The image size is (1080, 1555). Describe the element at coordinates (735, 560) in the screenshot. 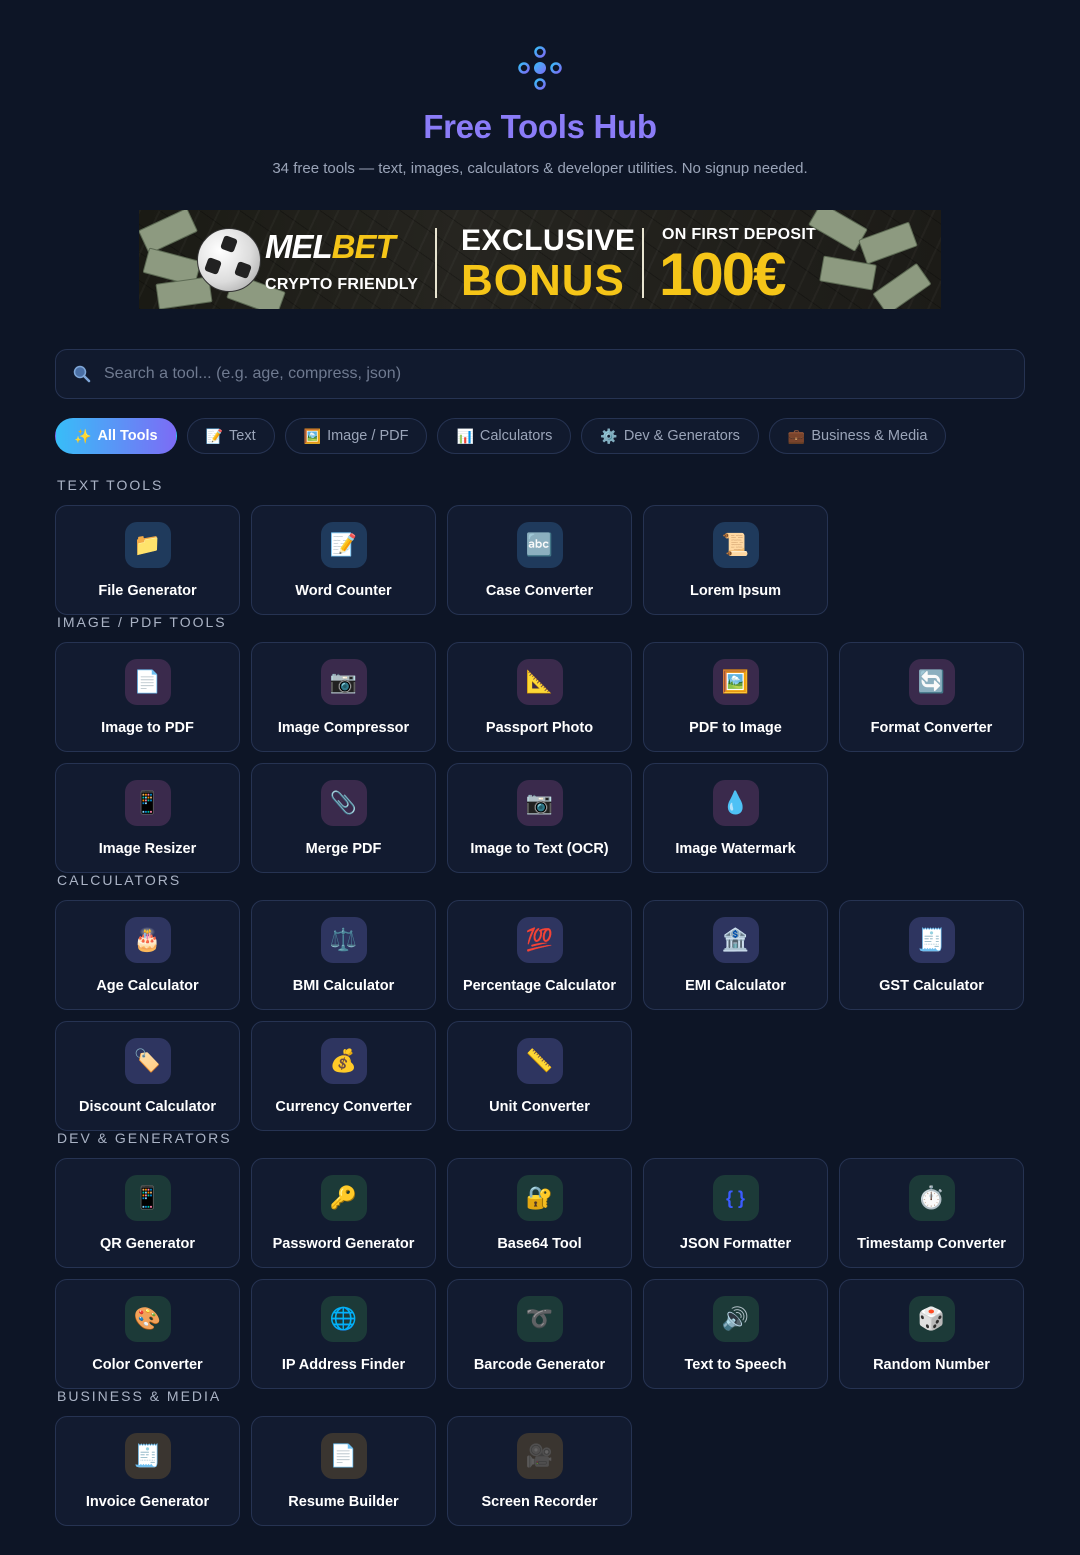

I see `tool-card-lorem-ipsum: 📜 Lorem Ipsum` at that location.